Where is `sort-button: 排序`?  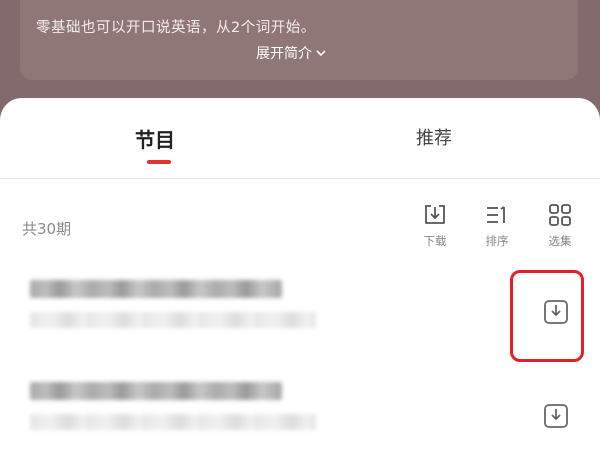
sort-button: 排序 is located at coordinates (497, 229).